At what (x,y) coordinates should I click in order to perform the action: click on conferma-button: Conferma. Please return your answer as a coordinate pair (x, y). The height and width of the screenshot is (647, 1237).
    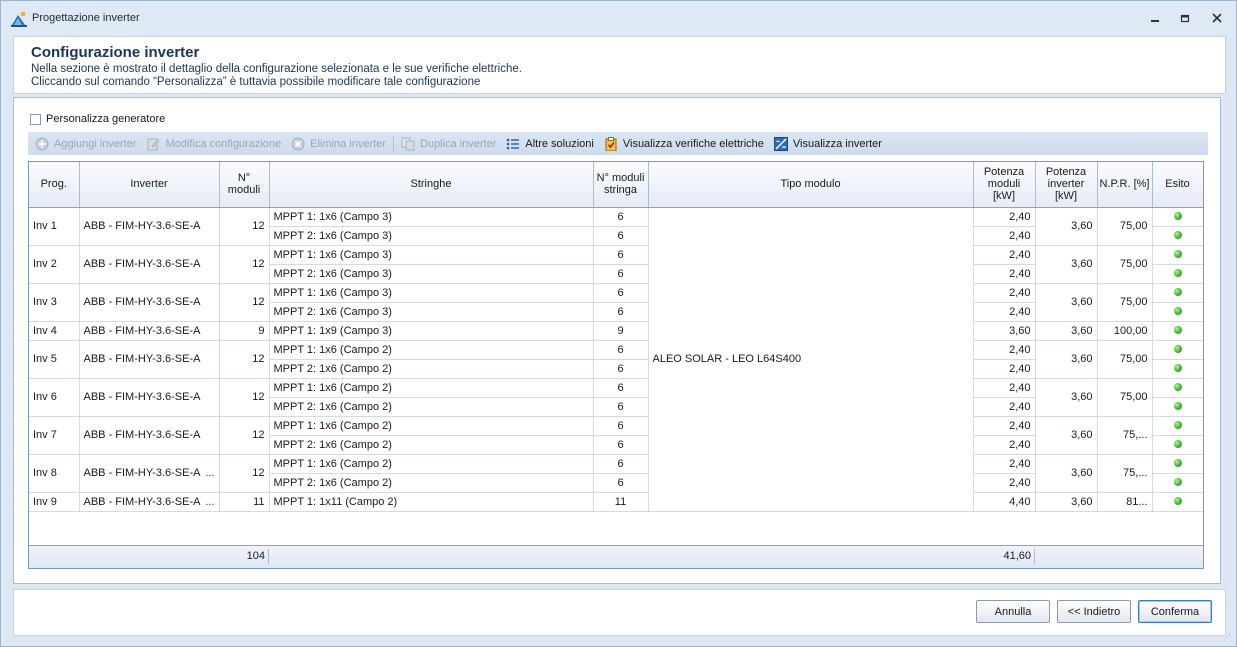
    Looking at the image, I should click on (1175, 611).